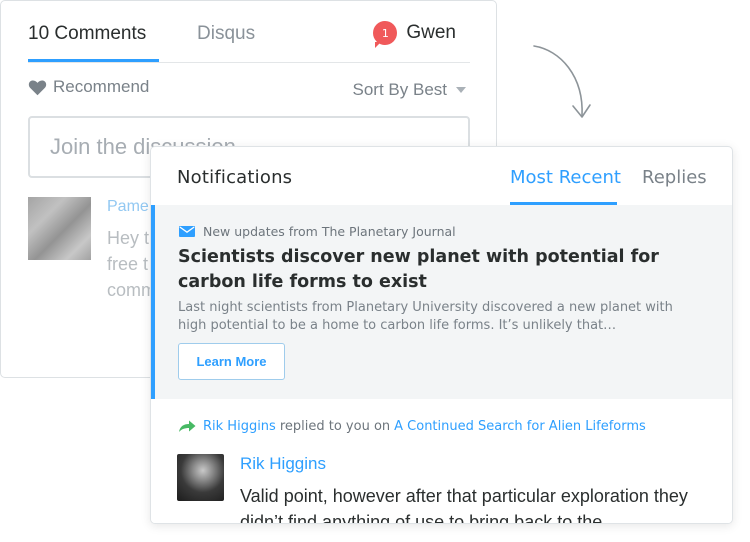 The image size is (750, 542). Describe the element at coordinates (431, 33) in the screenshot. I see `user-name: Gwen` at that location.